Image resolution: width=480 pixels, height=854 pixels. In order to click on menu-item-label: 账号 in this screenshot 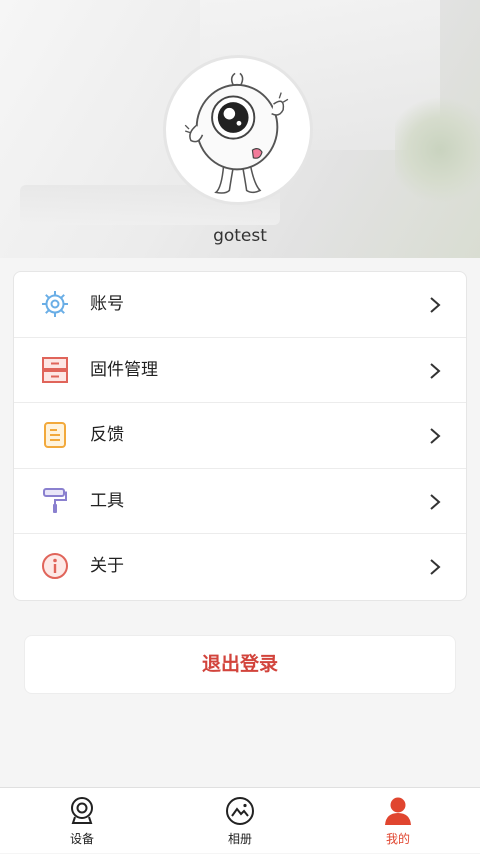, I will do `click(107, 304)`.